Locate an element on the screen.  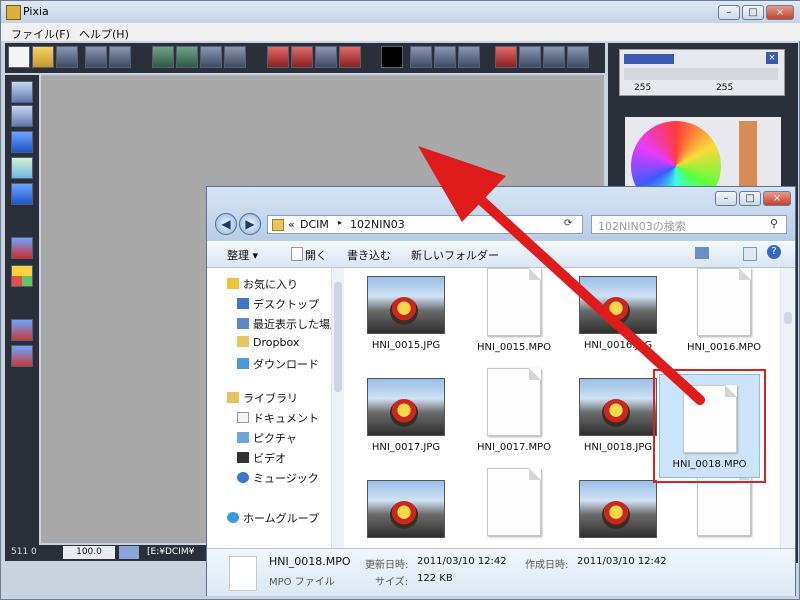
selected-color-swatch is located at coordinates (748, 157).